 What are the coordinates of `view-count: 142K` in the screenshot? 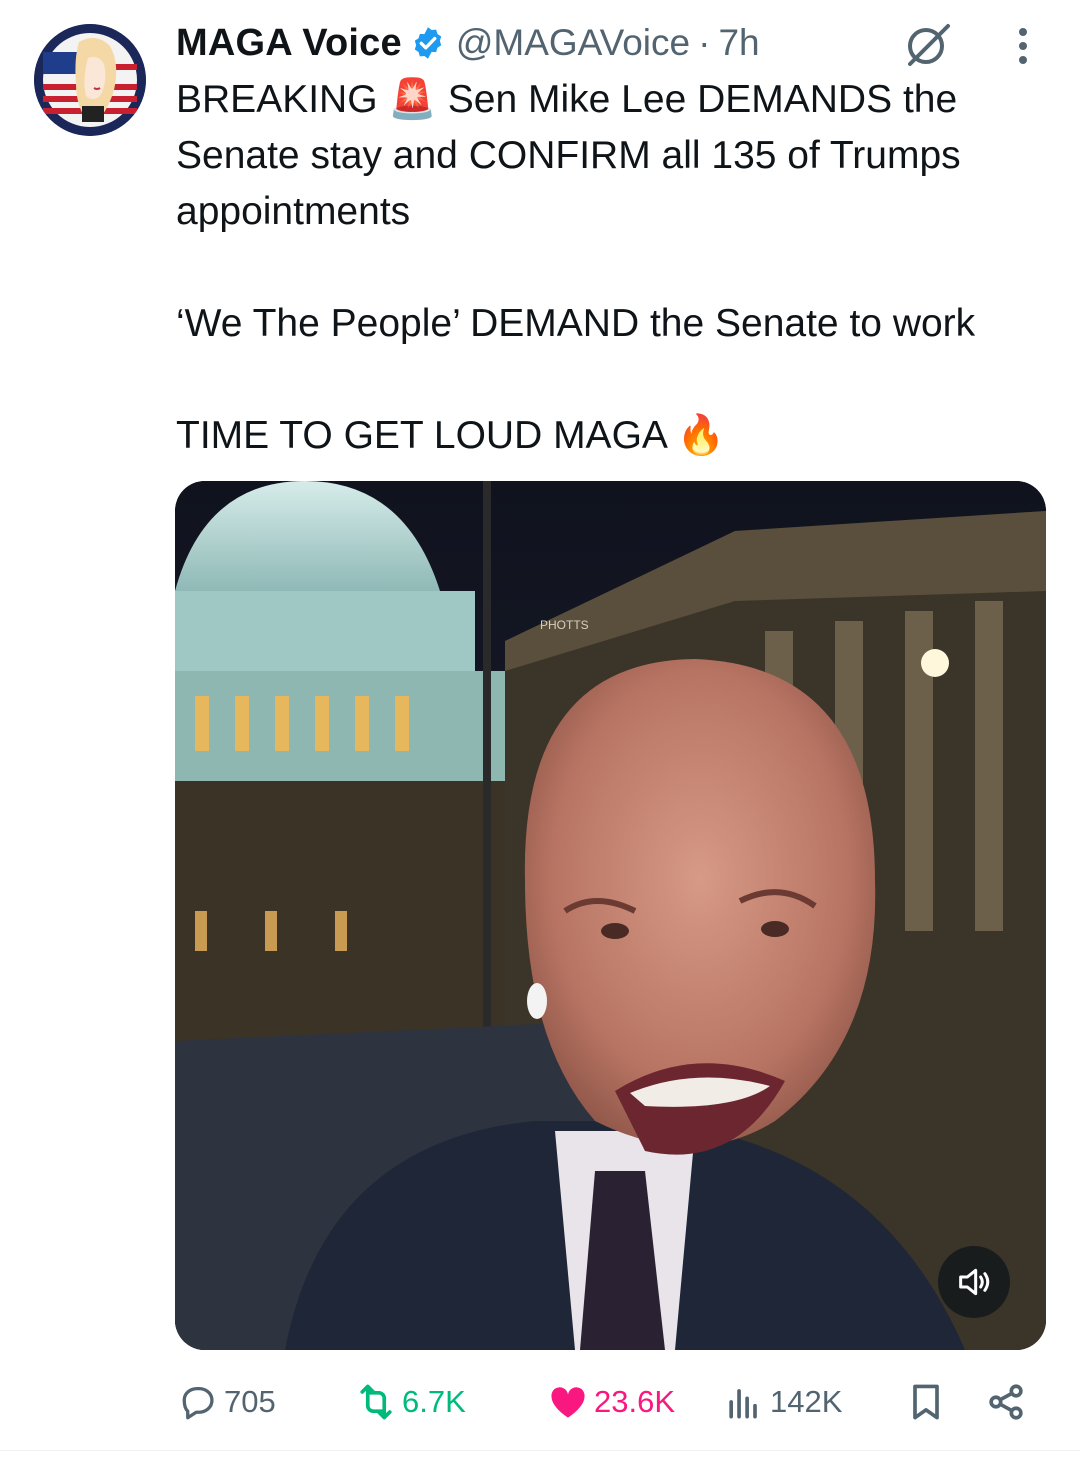 It's located at (806, 1401).